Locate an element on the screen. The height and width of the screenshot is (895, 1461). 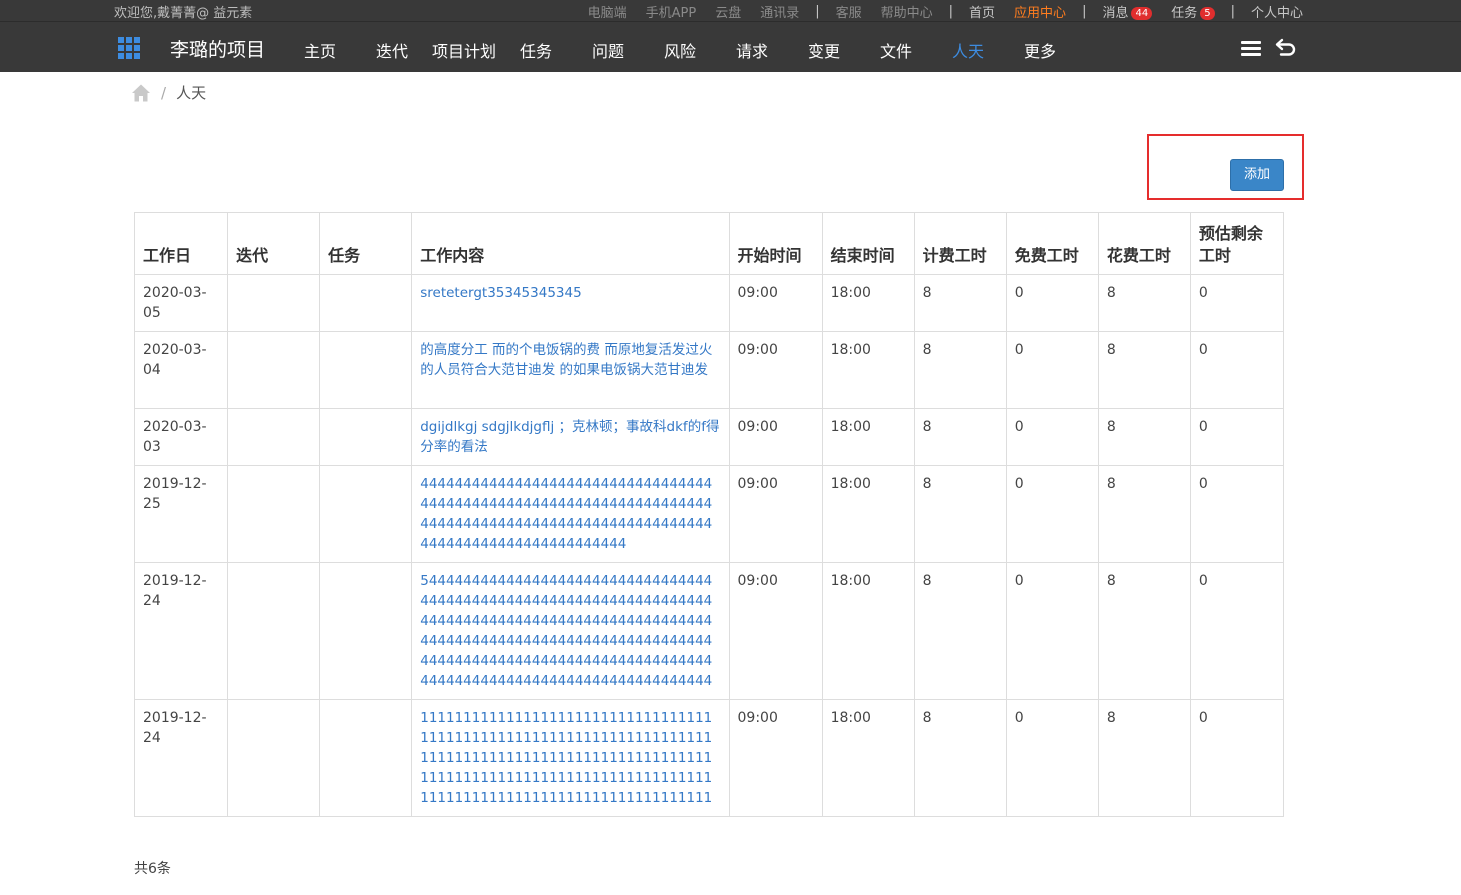
nav-item-files: 文件 is located at coordinates (896, 50).